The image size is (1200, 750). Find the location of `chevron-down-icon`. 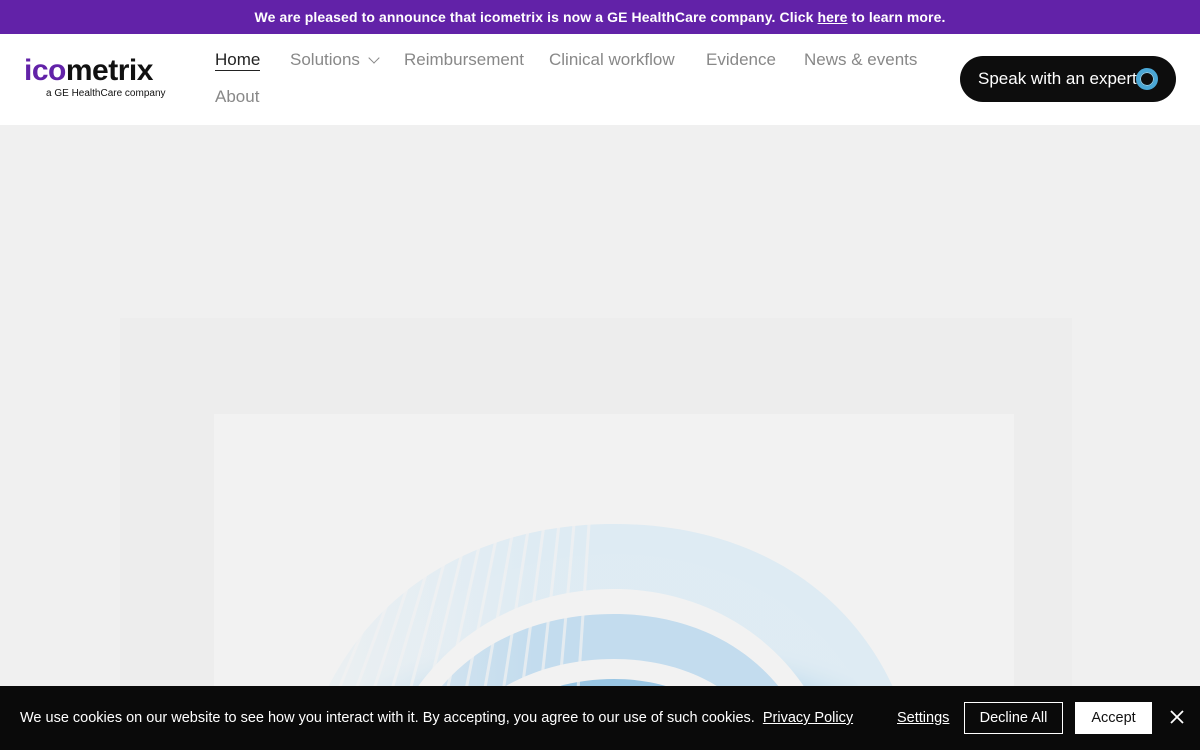

chevron-down-icon is located at coordinates (374, 58).